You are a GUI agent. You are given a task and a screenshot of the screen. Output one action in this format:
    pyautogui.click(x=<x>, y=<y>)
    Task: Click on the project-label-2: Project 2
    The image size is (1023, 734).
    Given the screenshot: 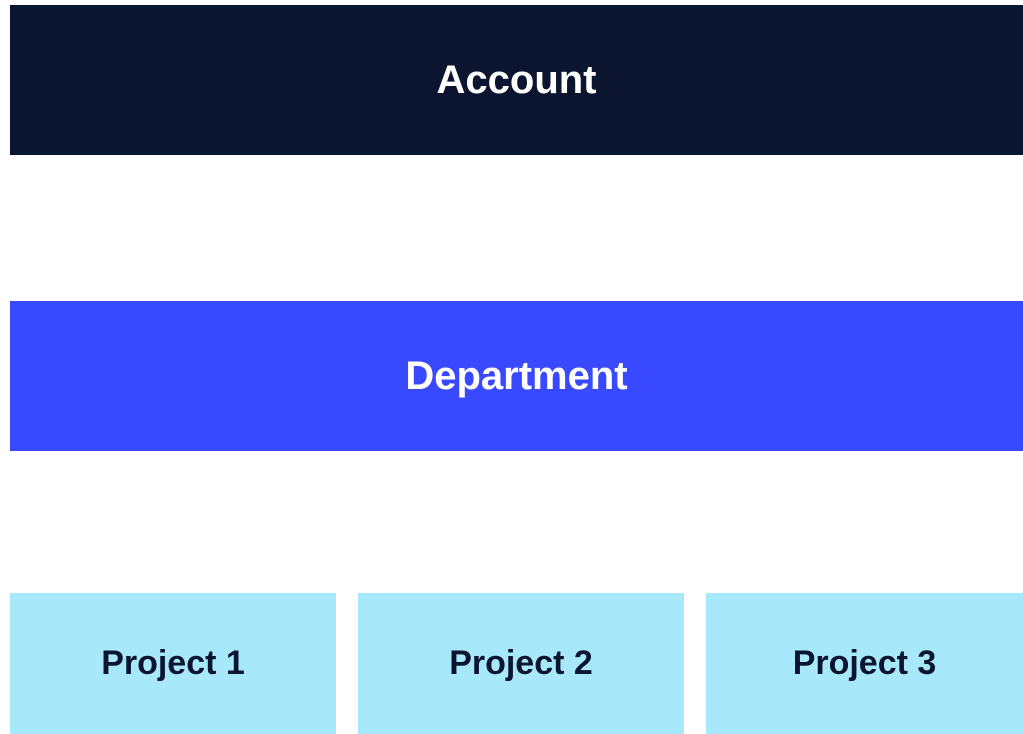 What is the action you would take?
    pyautogui.click(x=521, y=663)
    